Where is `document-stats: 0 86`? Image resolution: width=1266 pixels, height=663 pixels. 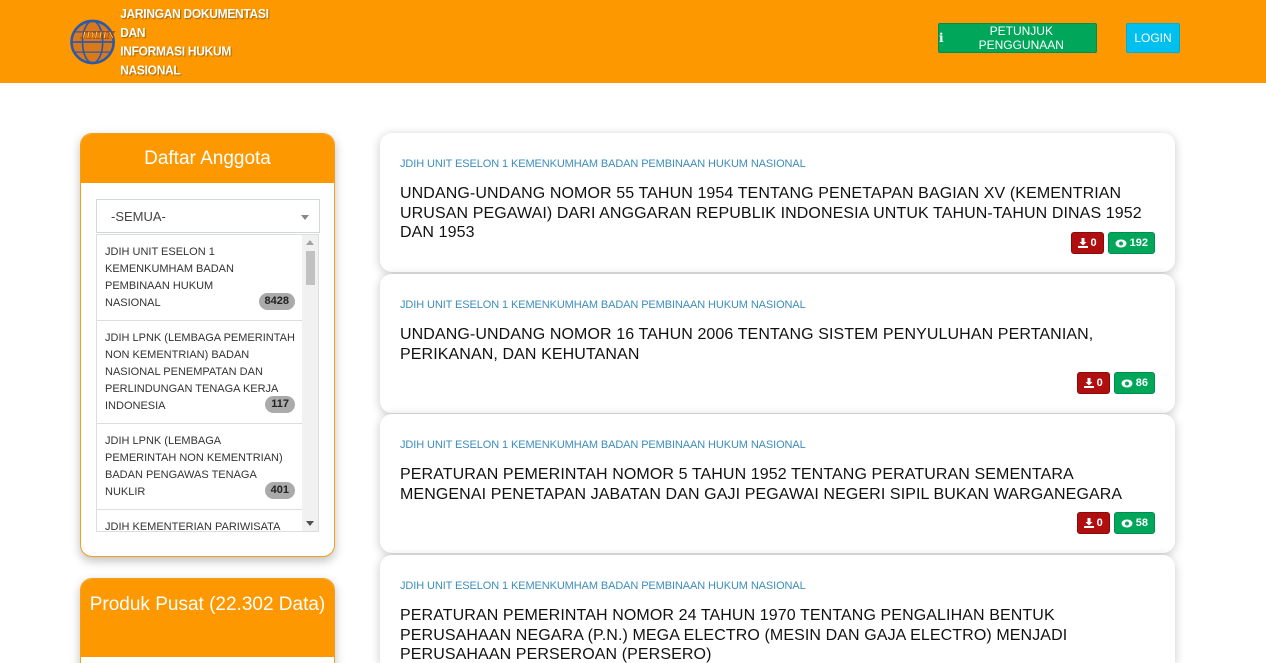 document-stats: 0 86 is located at coordinates (1115, 383).